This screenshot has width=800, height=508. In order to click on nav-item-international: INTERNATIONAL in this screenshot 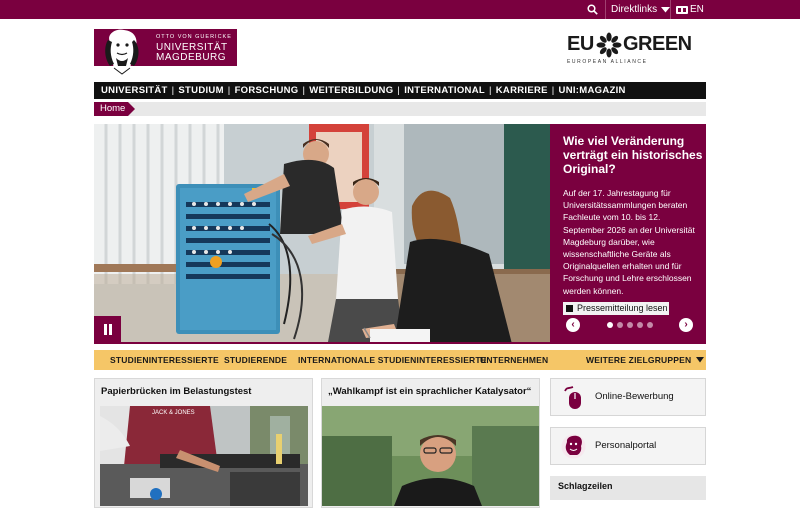, I will do `click(444, 90)`.